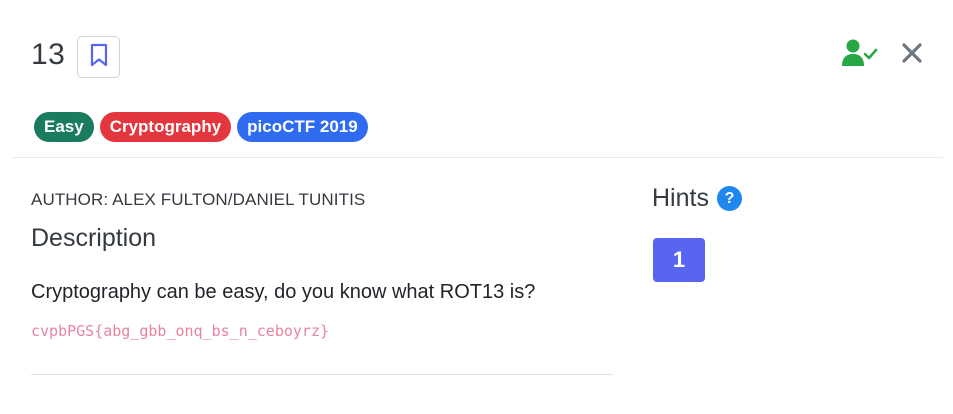 The image size is (953, 414). I want to click on header-actions, so click(883, 53).